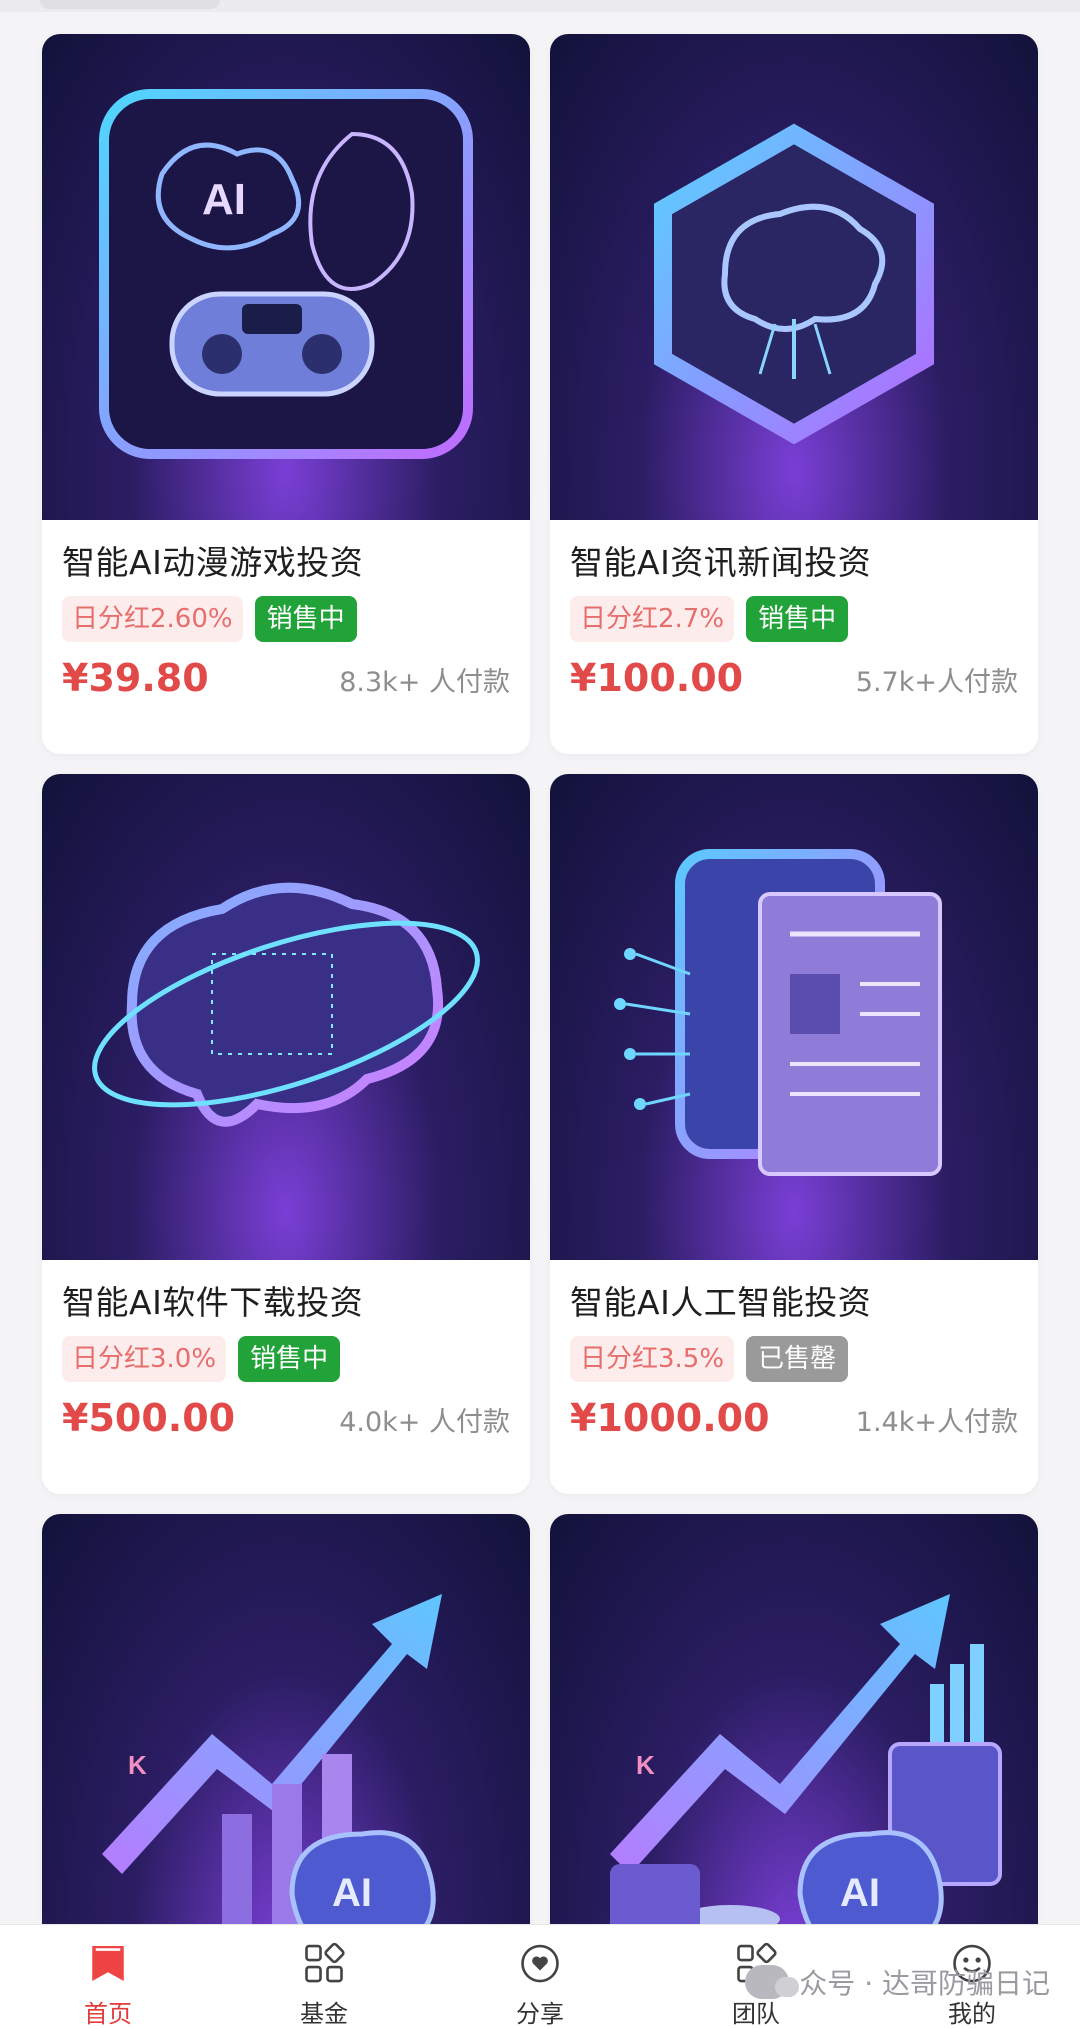 The height and width of the screenshot is (2029, 1080). I want to click on price-row: ¥39.80 8.3k+ 人付款, so click(286, 678).